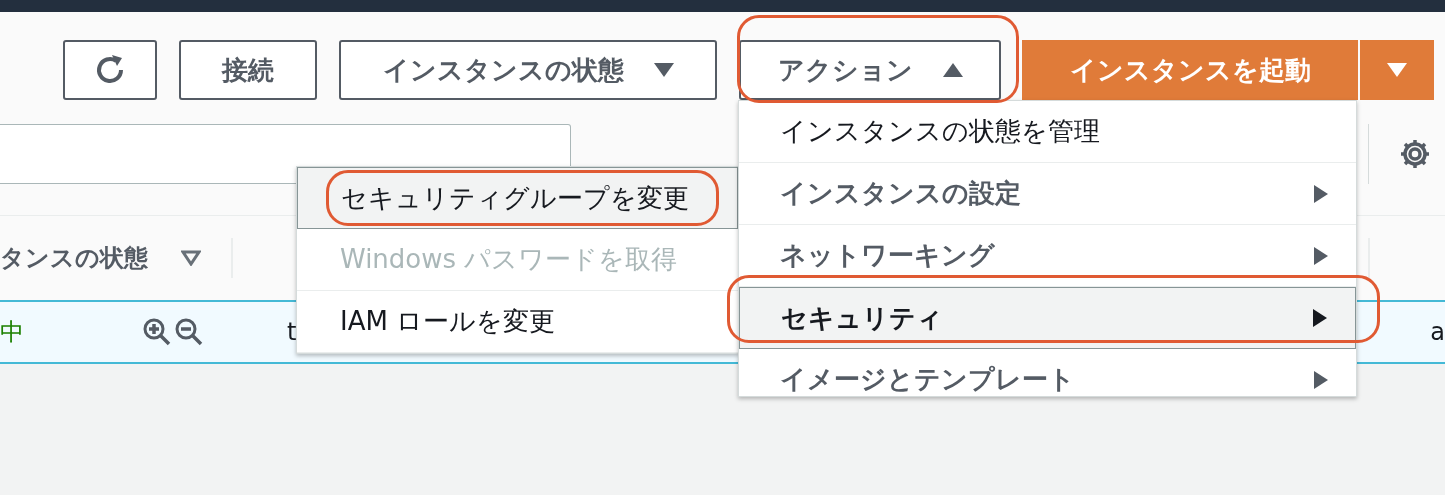 This screenshot has height=495, width=1445. I want to click on column-header: タンスの状態, so click(74, 258).